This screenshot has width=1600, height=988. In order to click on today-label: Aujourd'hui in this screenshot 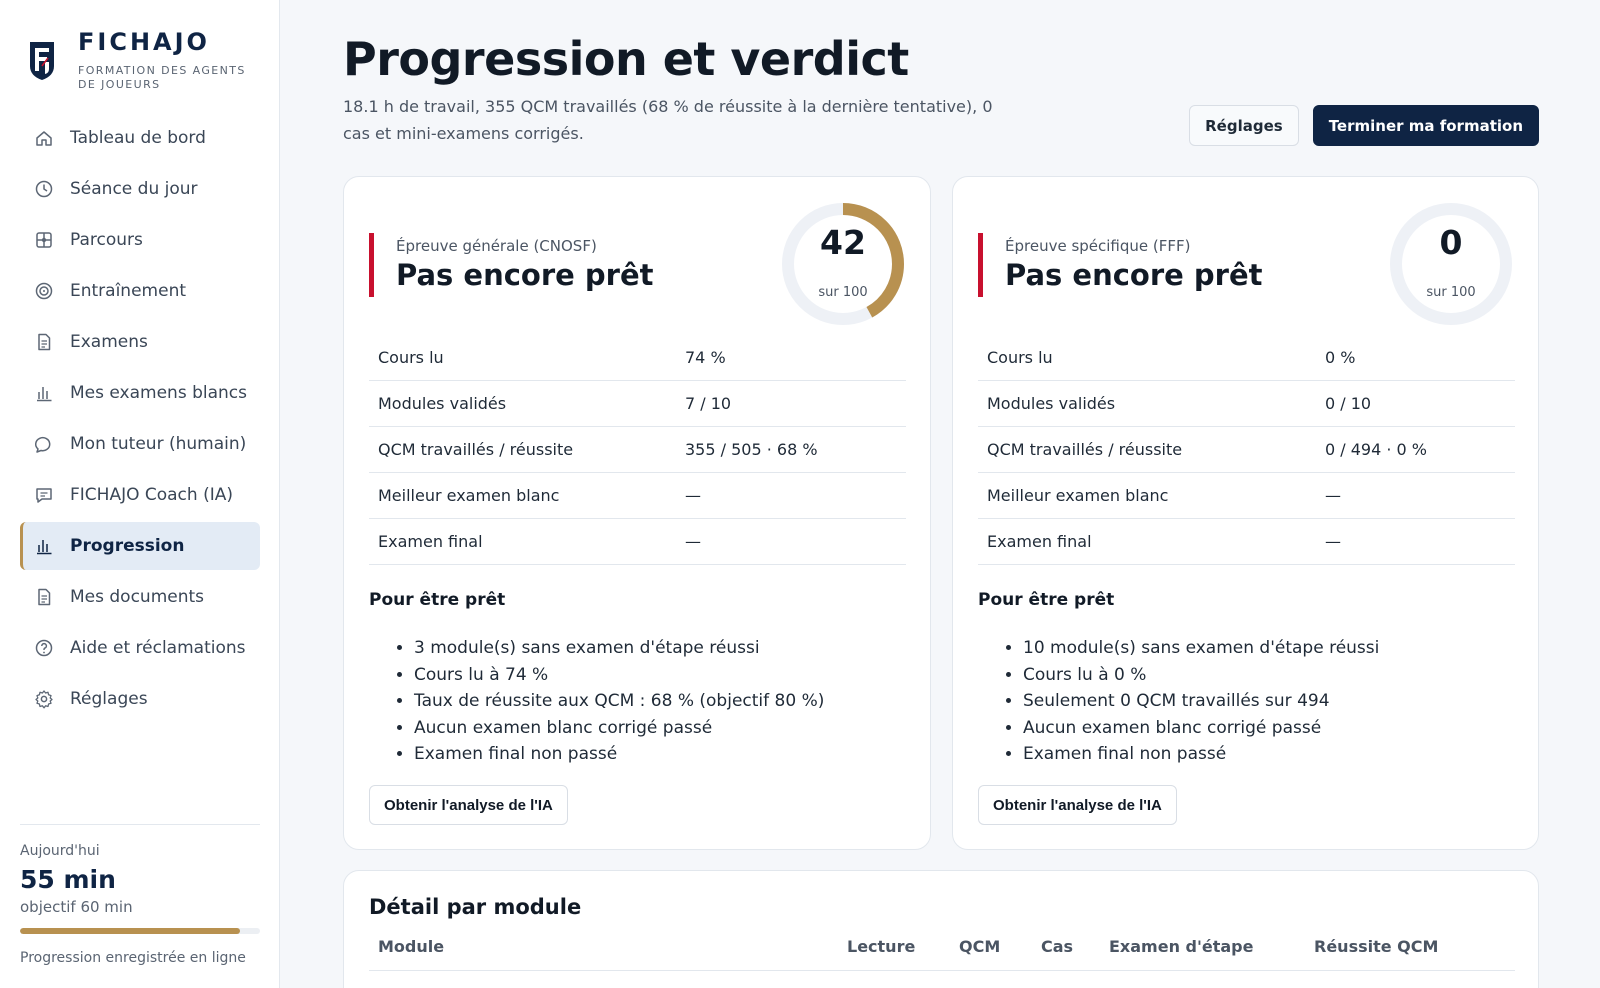, I will do `click(60, 851)`.